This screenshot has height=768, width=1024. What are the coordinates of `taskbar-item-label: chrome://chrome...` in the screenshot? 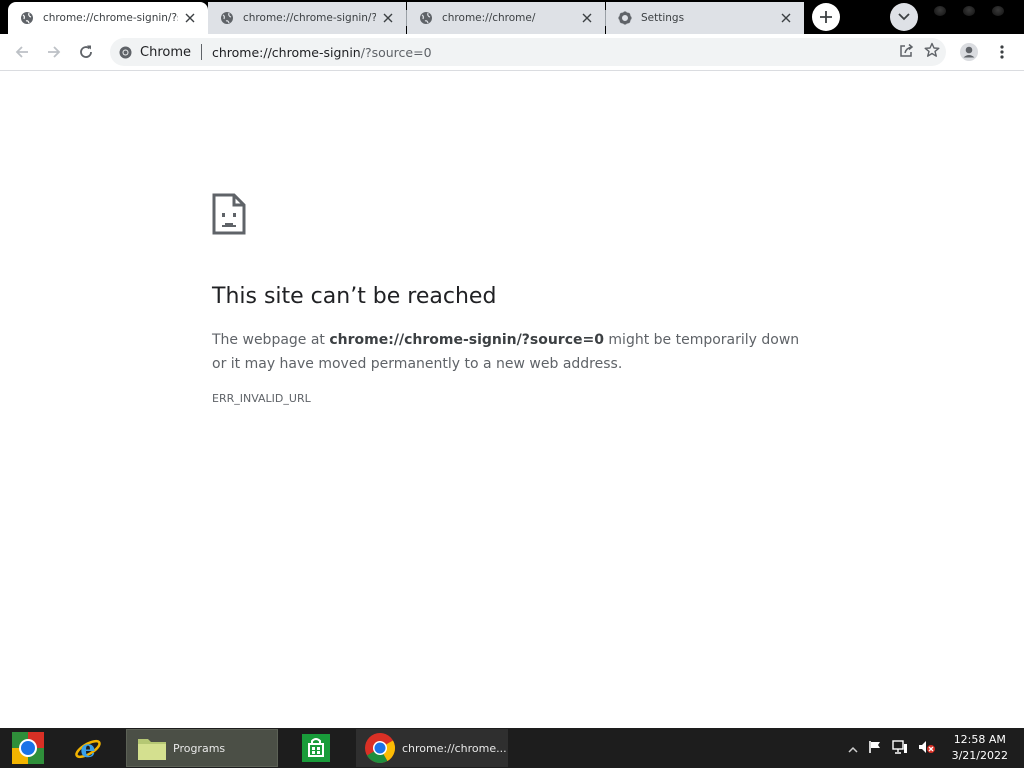 It's located at (454, 748).